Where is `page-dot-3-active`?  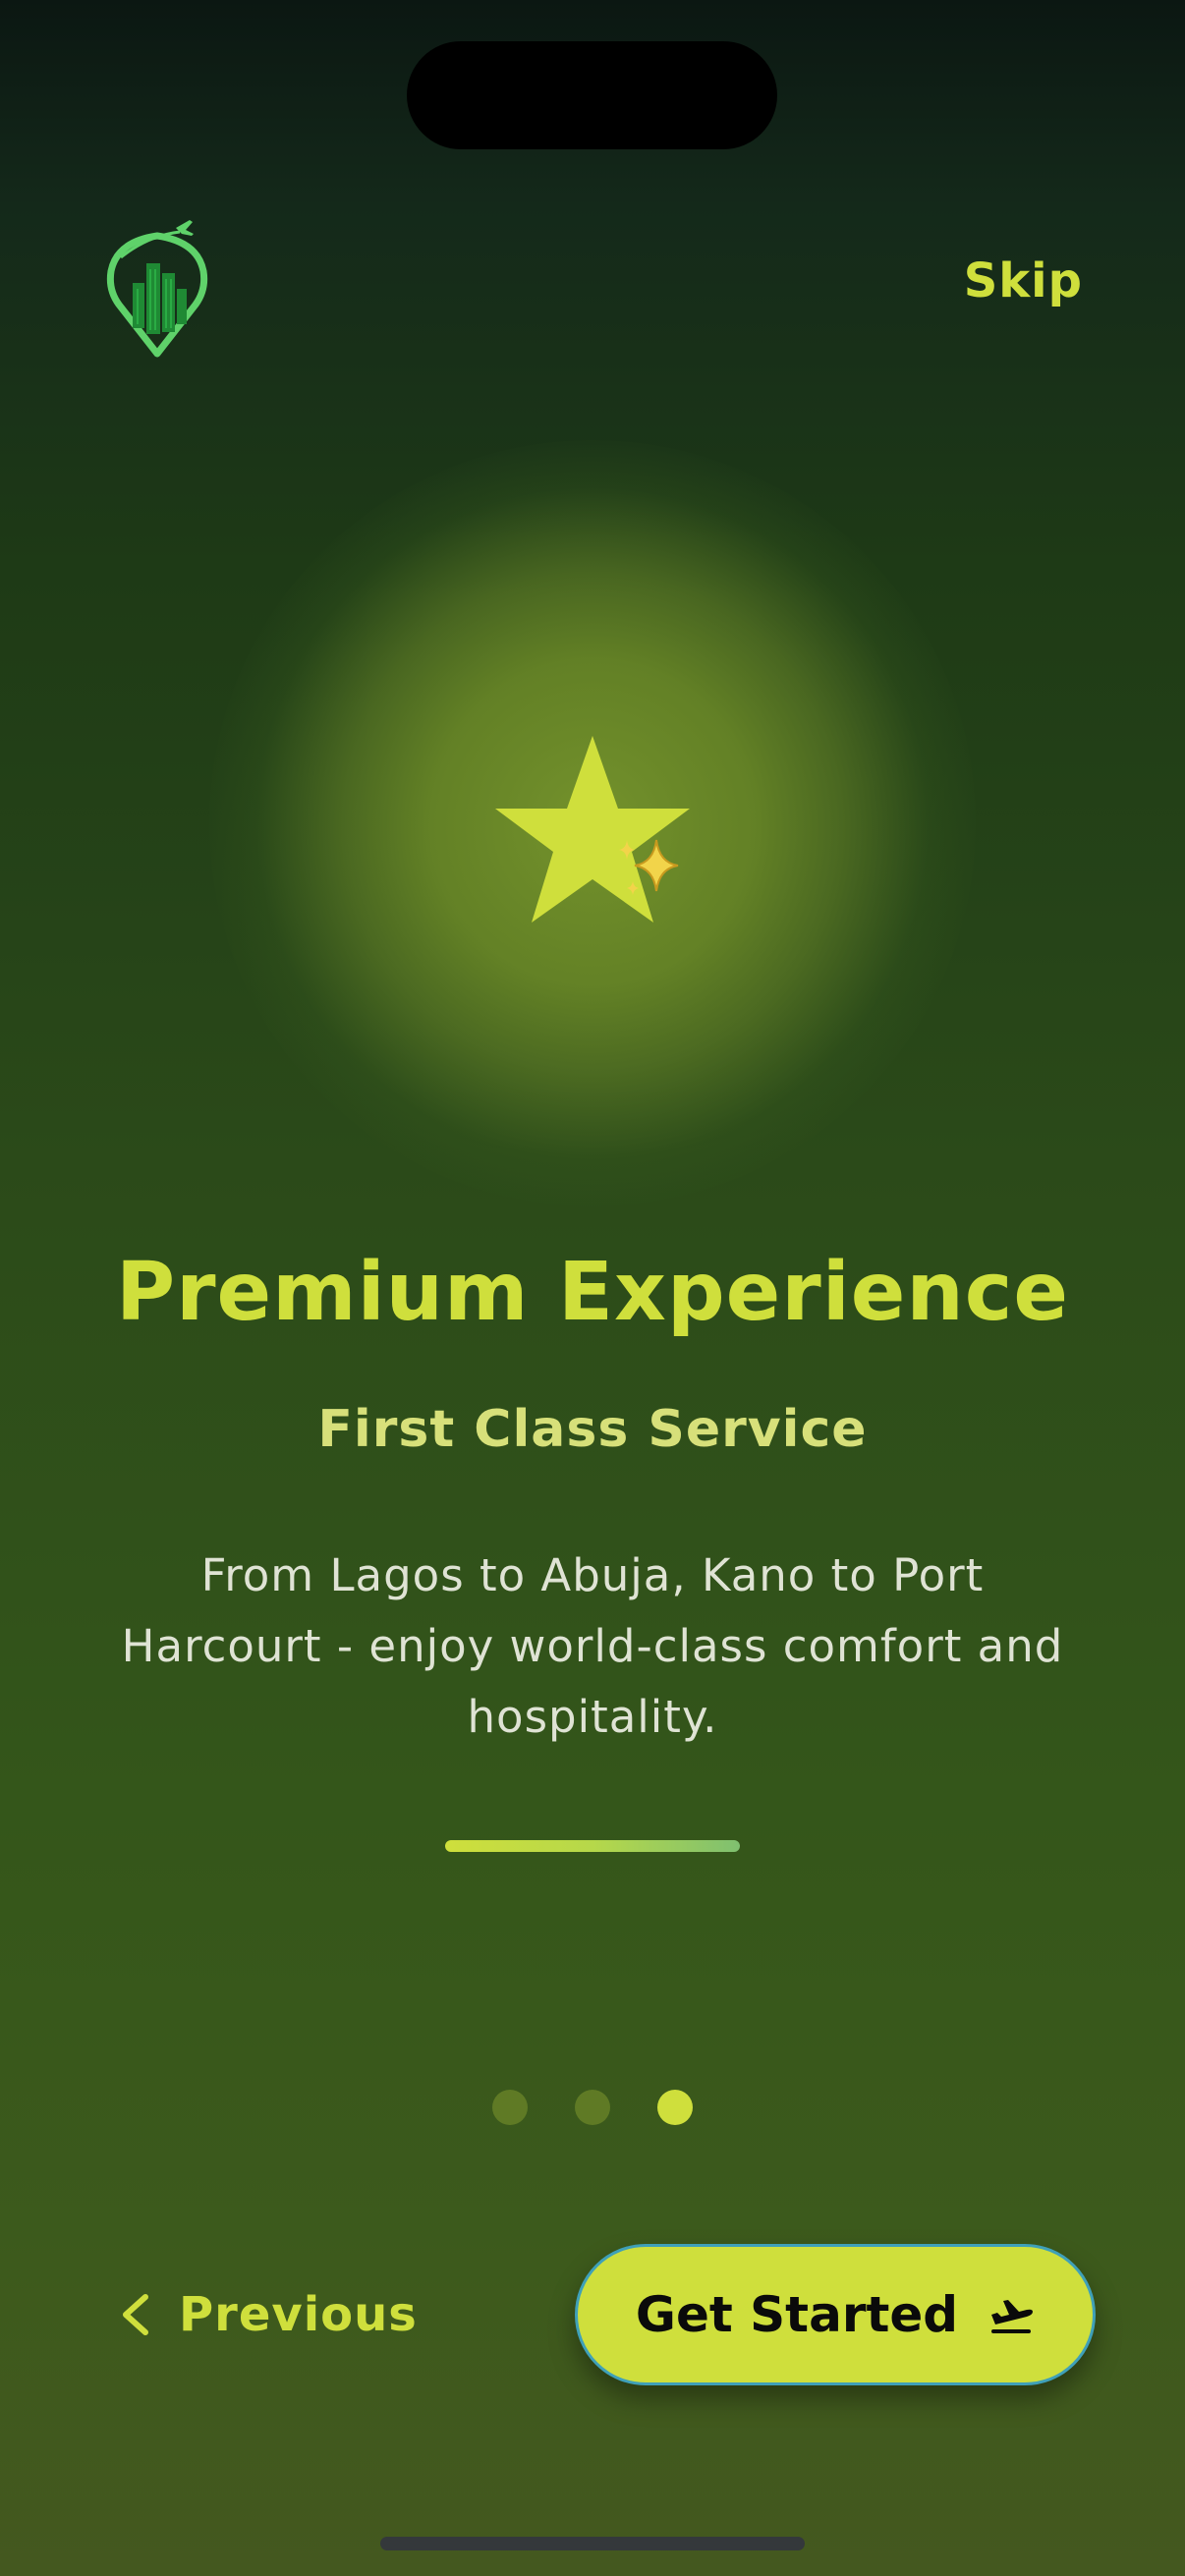
page-dot-3-active is located at coordinates (675, 2107).